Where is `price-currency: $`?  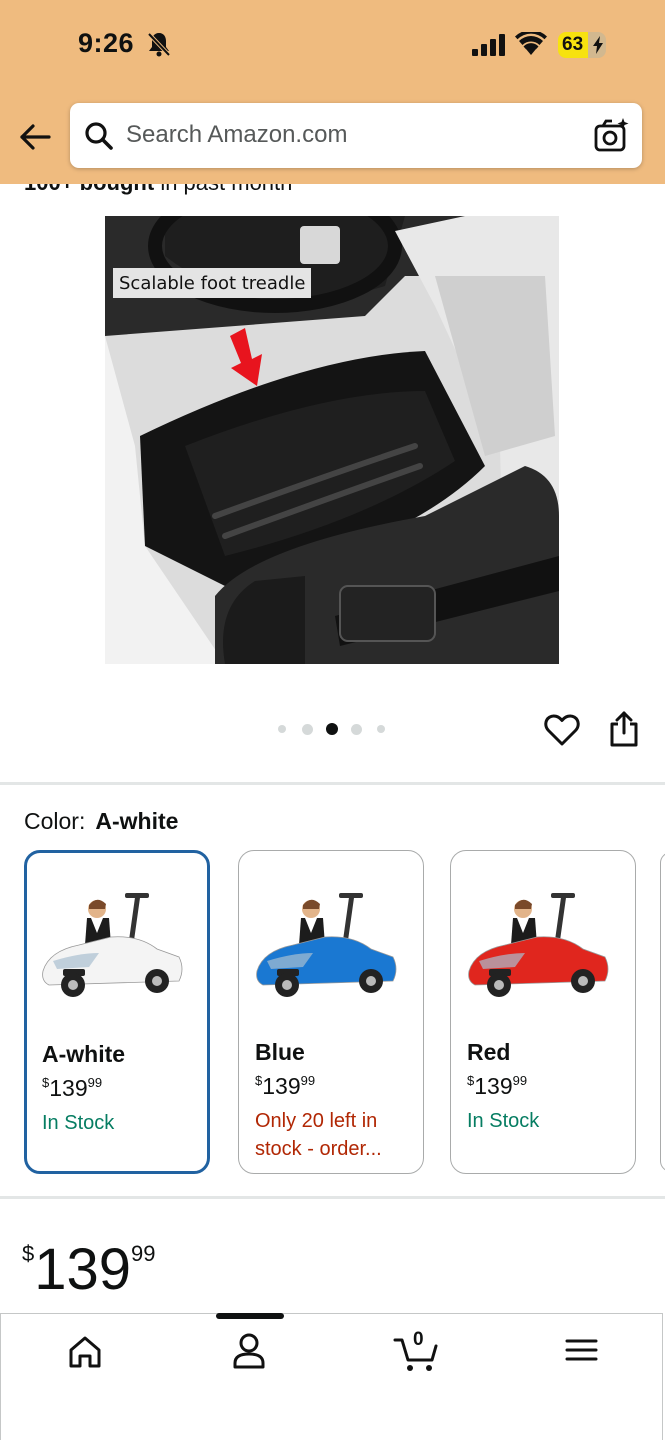
price-currency: $ is located at coordinates (28, 1253).